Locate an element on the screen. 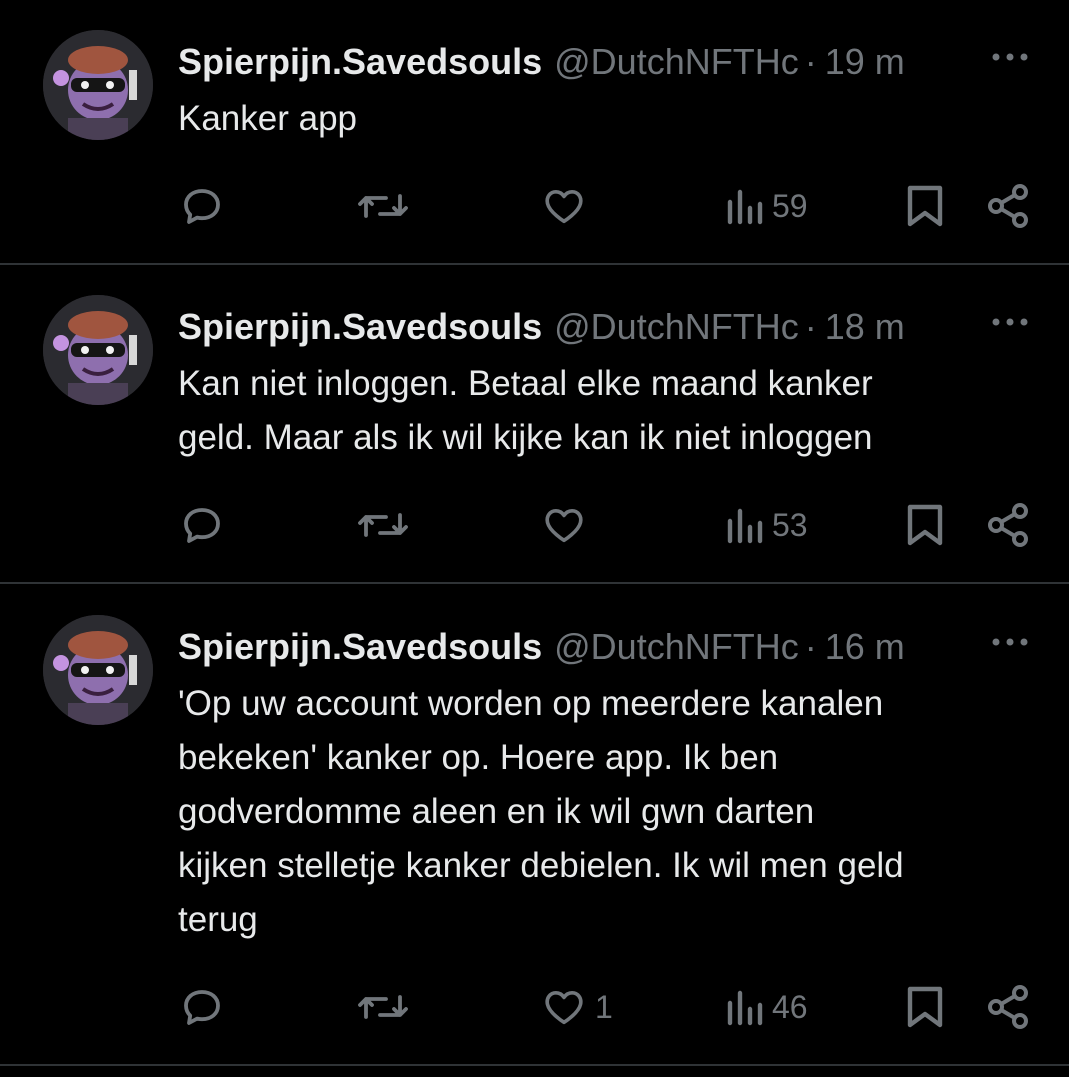 The image size is (1069, 1077). tweet-header: Spierpijn.Savedsouls @DutchNFTHc · 16 m is located at coordinates (618, 647).